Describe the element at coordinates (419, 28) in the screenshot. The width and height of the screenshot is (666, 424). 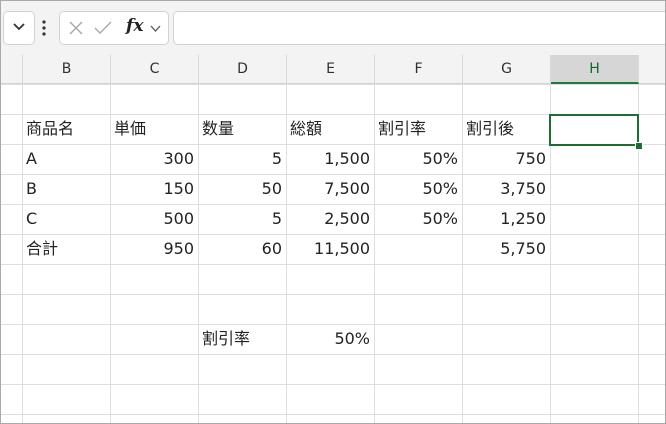
I see `formula-input` at that location.